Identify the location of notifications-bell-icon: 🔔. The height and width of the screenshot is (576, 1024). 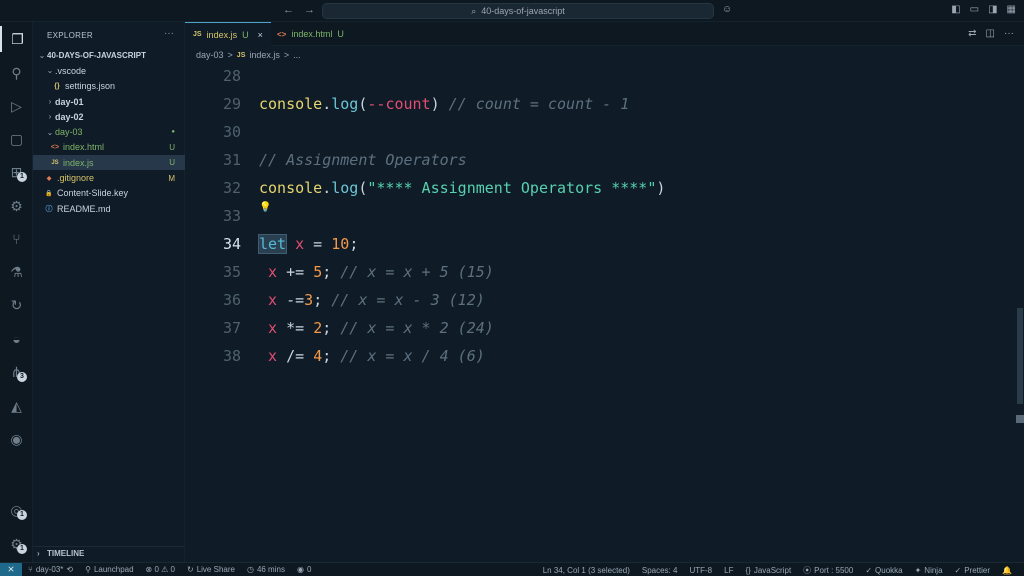
(1007, 570).